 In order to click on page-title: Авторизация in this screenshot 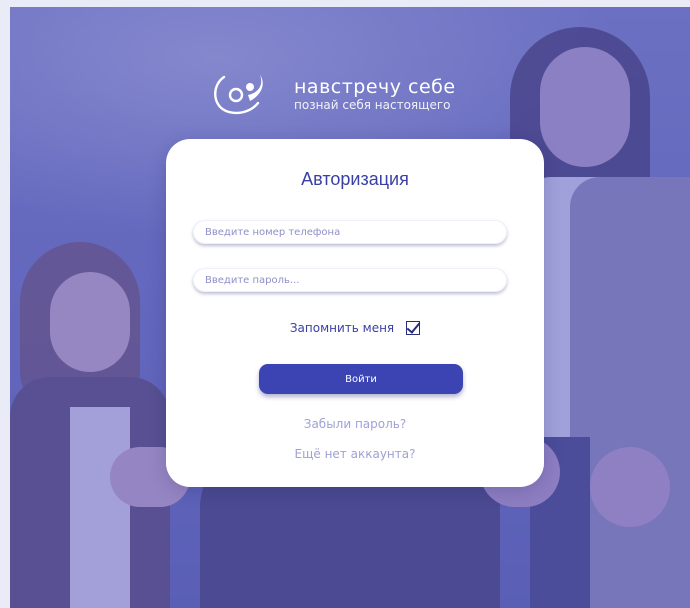, I will do `click(355, 179)`.